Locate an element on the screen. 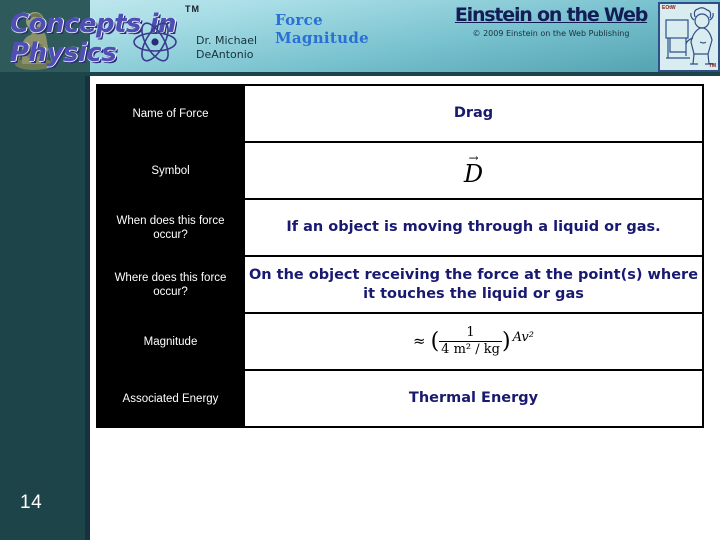 This screenshot has height=540, width=720. table-row: Name of Force Drag is located at coordinates (400, 113).